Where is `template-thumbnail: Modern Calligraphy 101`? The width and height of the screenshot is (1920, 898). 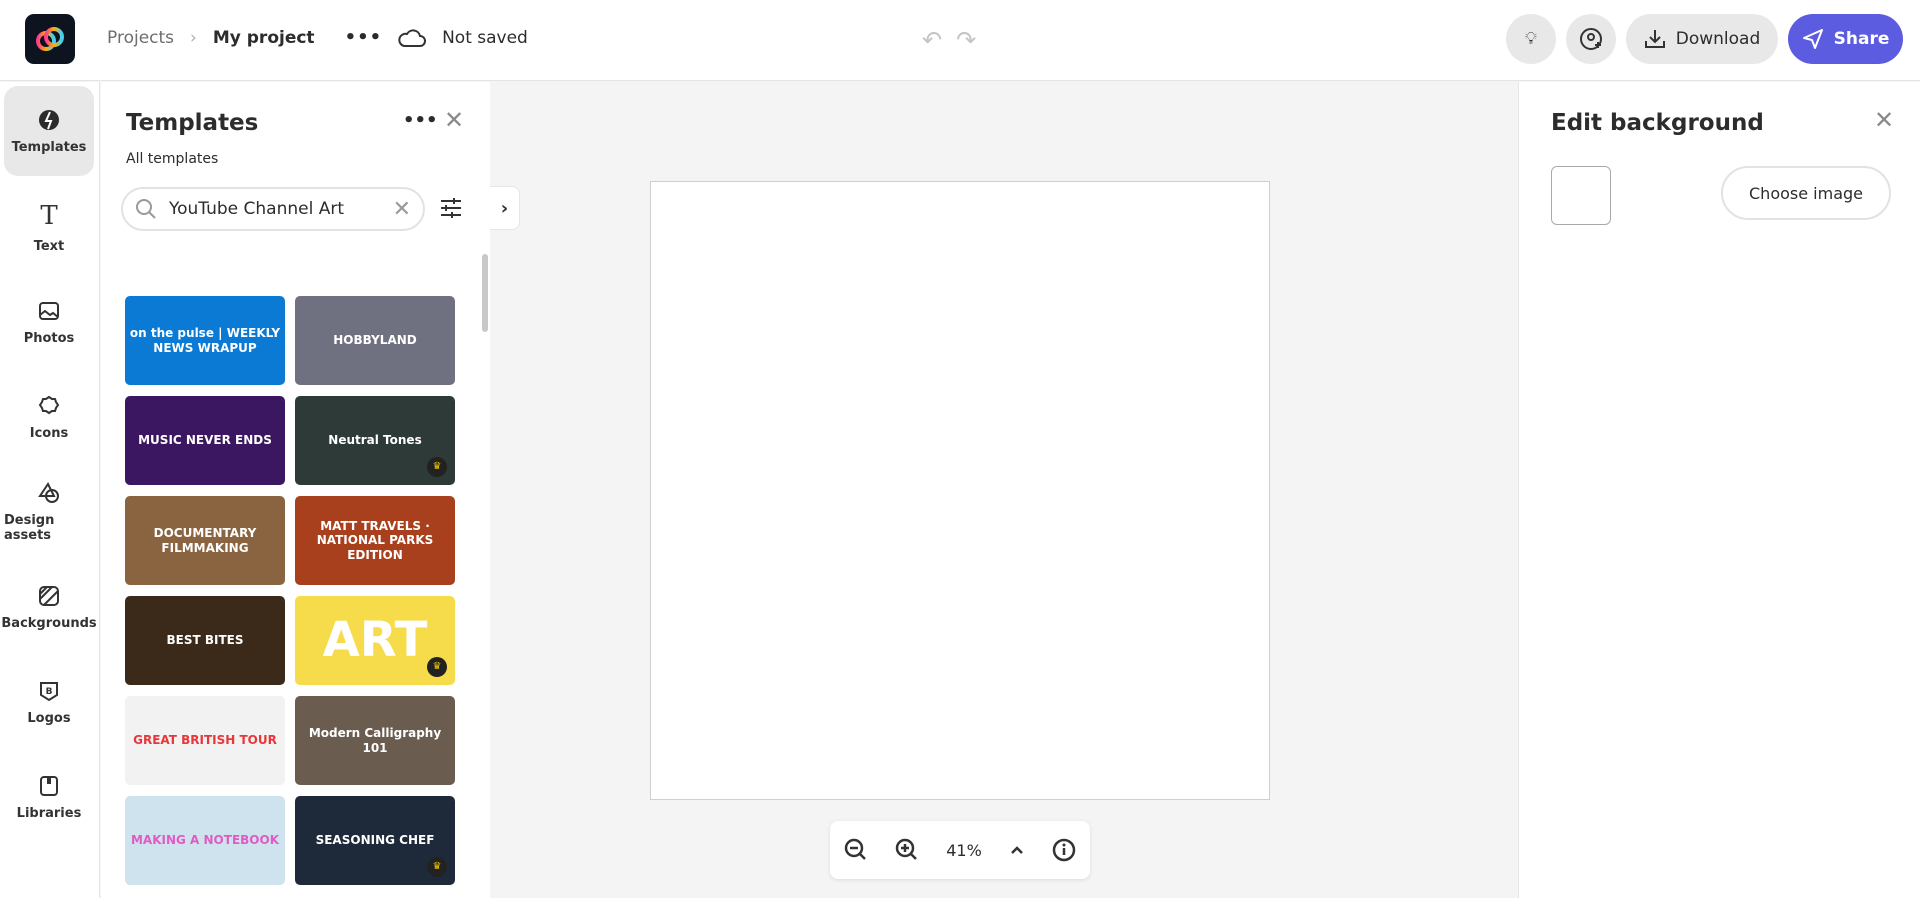
template-thumbnail: Modern Calligraphy 101 is located at coordinates (375, 740).